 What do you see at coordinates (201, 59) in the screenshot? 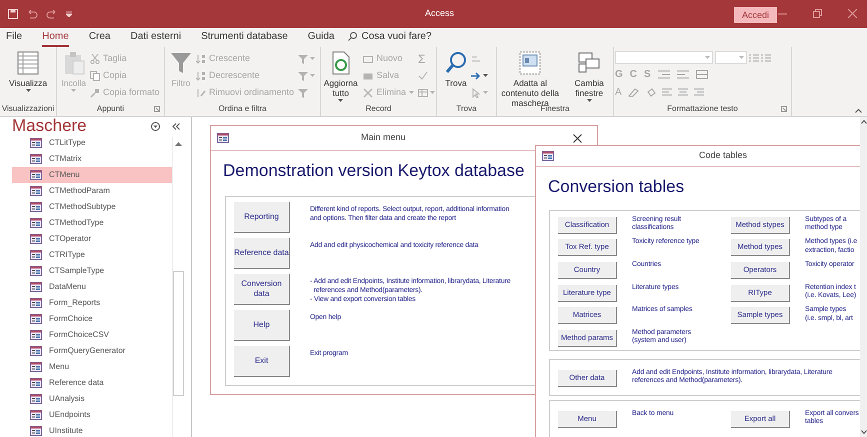
I see `sort-ascending-icon` at bounding box center [201, 59].